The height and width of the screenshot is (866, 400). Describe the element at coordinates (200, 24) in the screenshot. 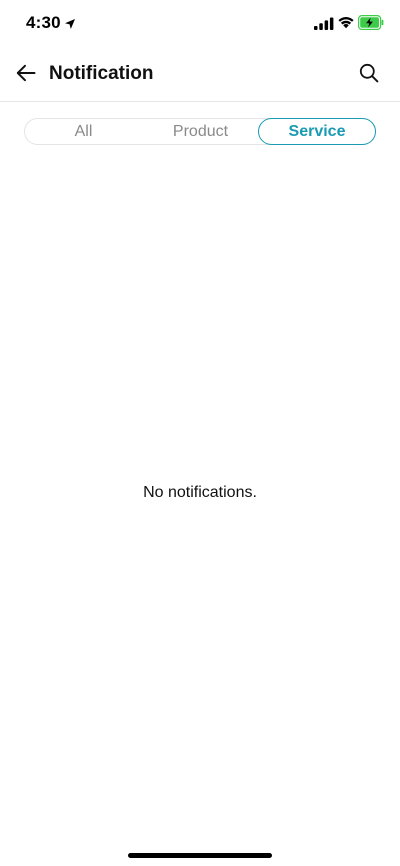

I see `status-bar: 4:30` at that location.